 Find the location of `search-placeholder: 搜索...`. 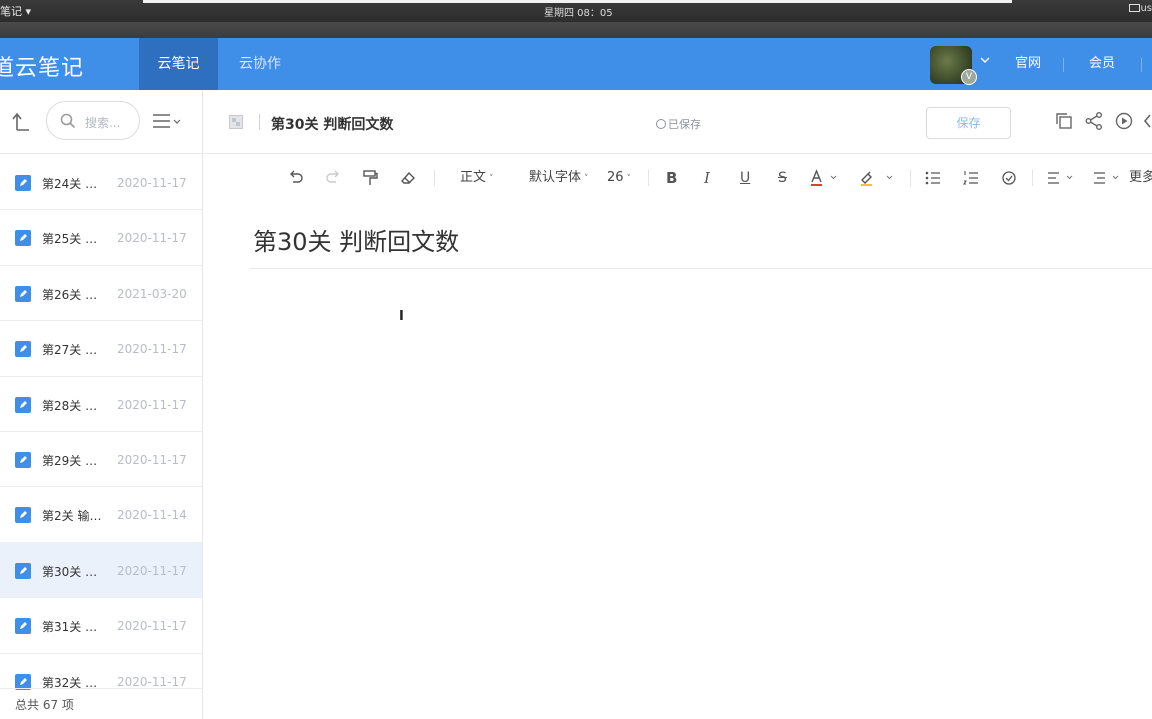

search-placeholder: 搜索... is located at coordinates (103, 123).